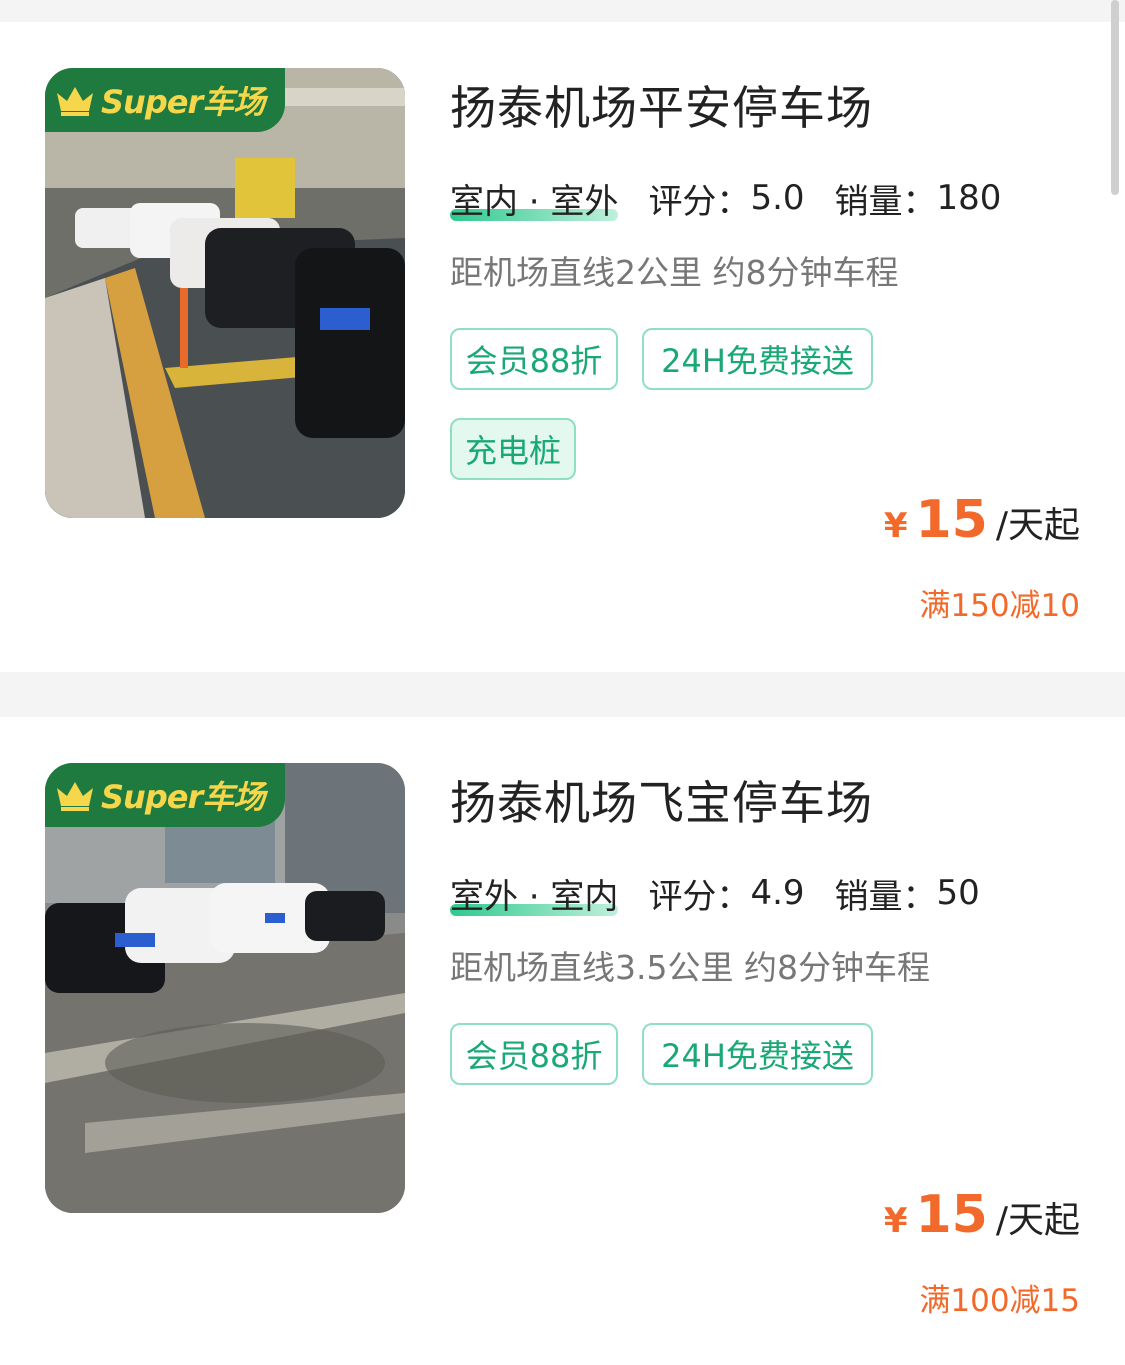 Image resolution: width=1125 pixels, height=1365 pixels. I want to click on parking-photo-outdoor, so click(225, 988).